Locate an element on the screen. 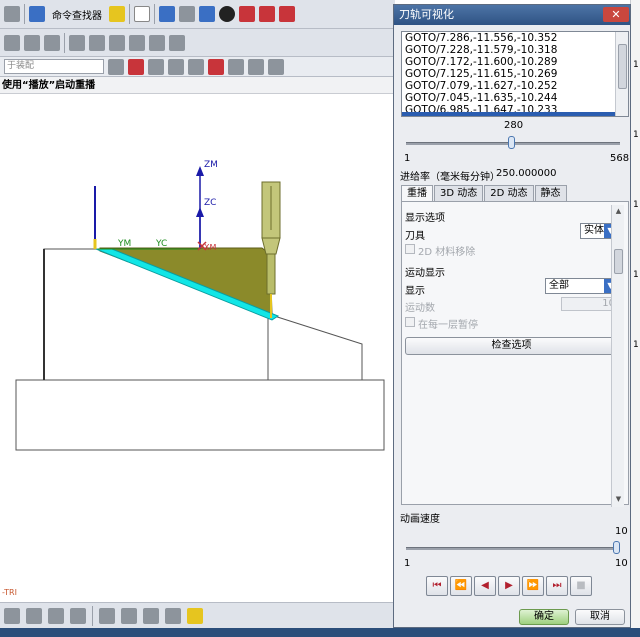 The width and height of the screenshot is (640, 637). step-forward-button: ⏩ is located at coordinates (533, 586).